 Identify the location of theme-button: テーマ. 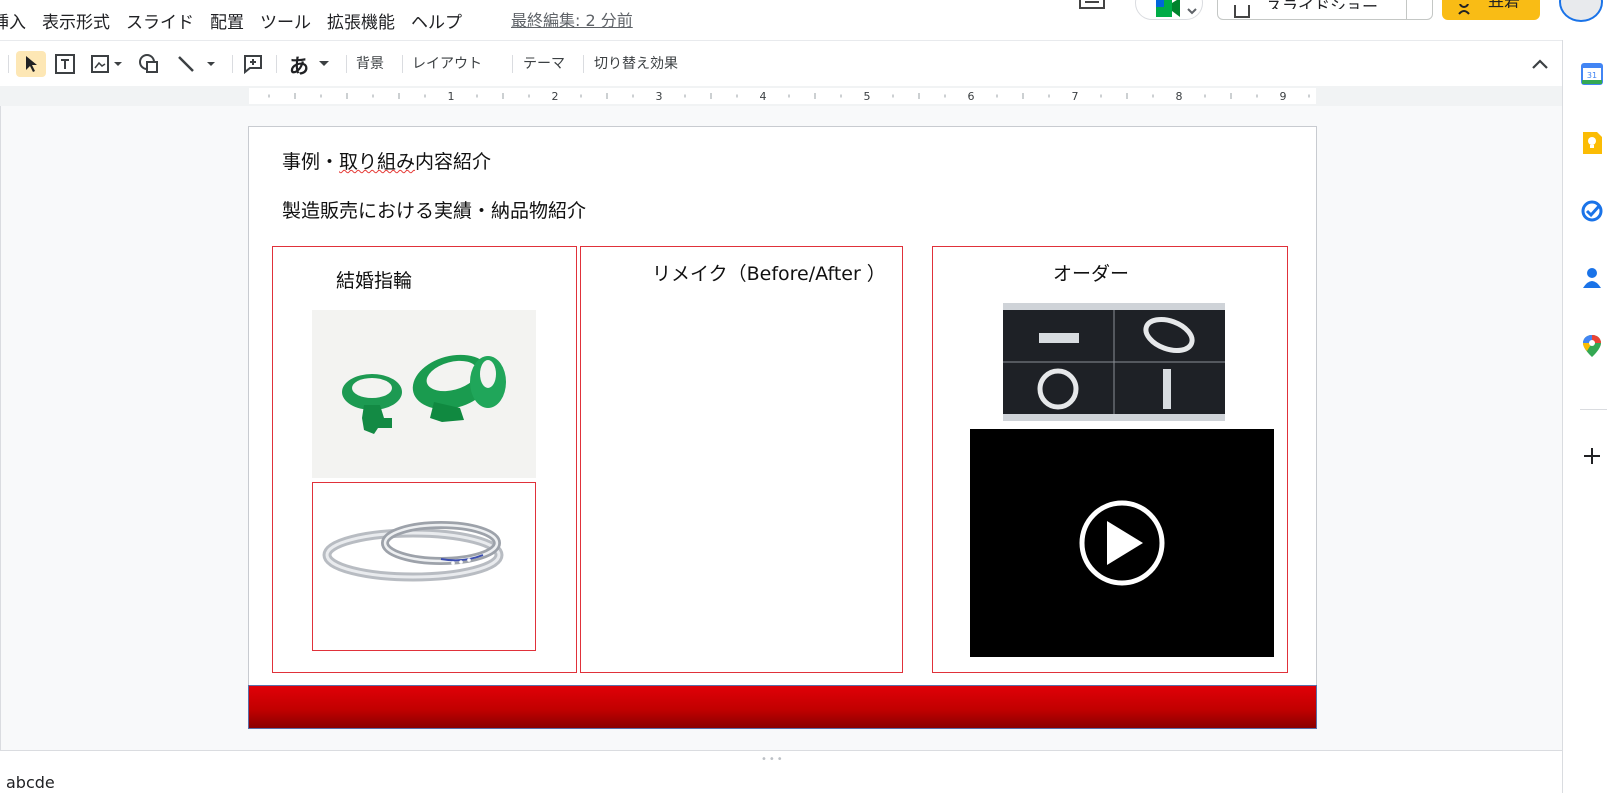
(544, 63).